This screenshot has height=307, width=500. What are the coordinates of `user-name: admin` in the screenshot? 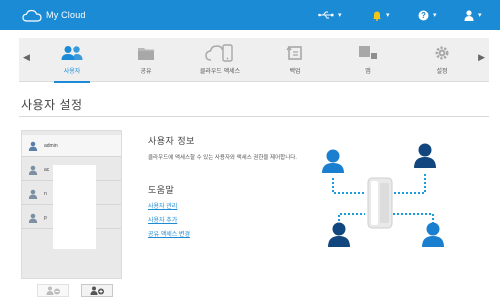 It's located at (51, 145).